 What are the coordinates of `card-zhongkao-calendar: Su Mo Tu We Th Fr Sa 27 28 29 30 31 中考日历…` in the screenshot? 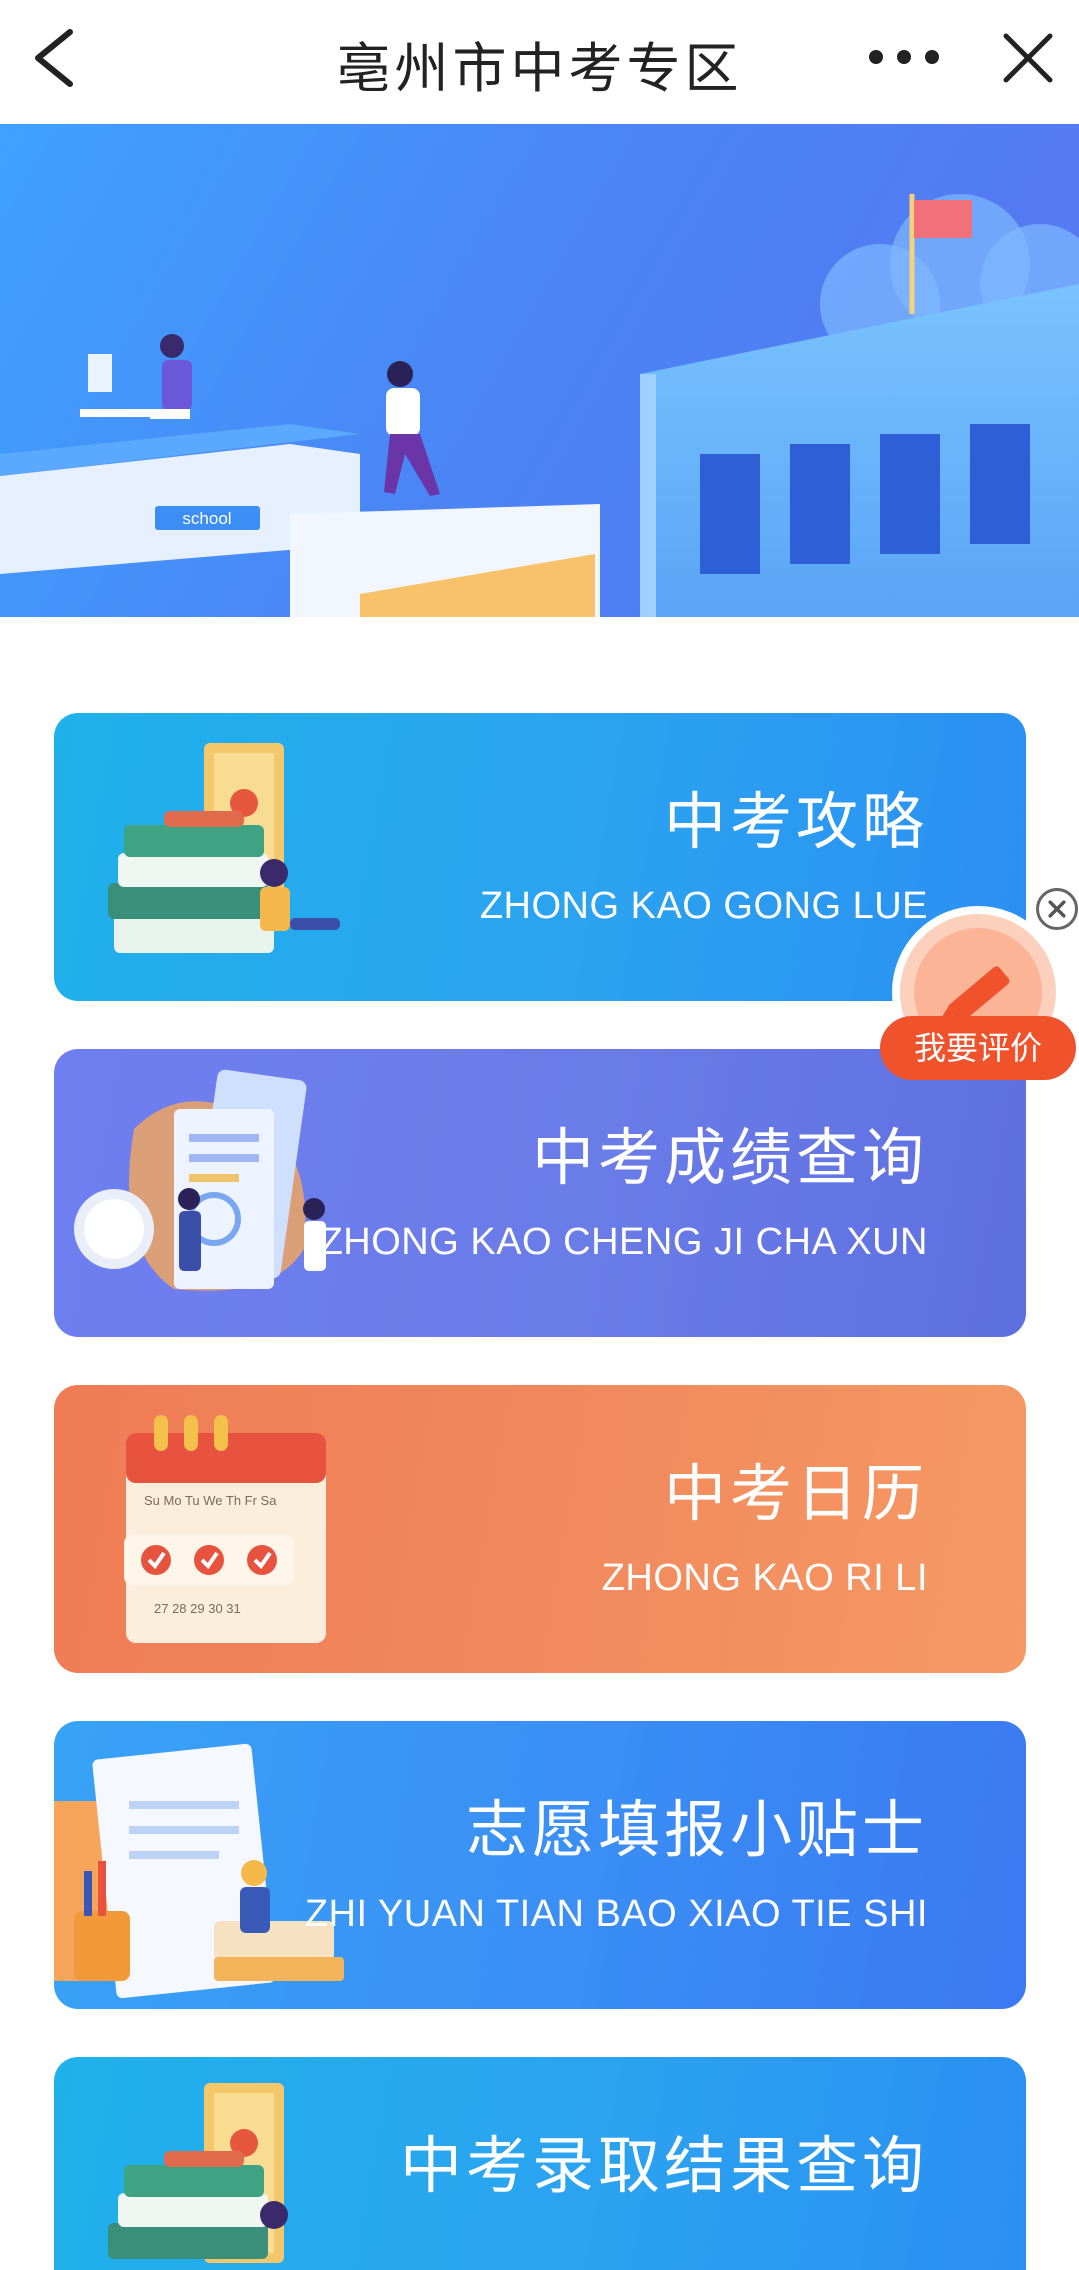 It's located at (540, 1529).